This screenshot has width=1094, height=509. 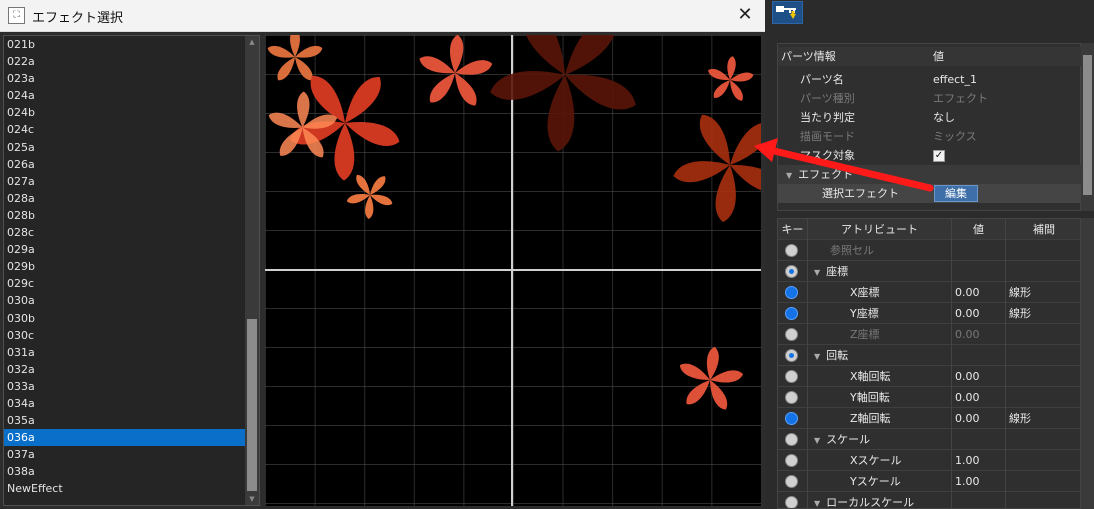 I want to click on effect-list-item: NewEffect, so click(x=125, y=488).